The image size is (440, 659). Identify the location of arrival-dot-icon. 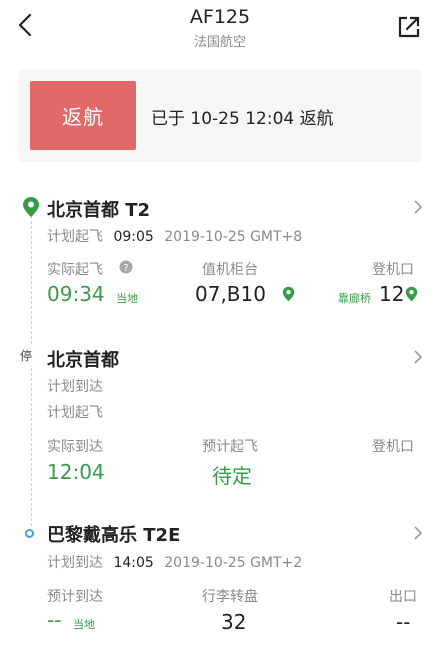
(29, 533).